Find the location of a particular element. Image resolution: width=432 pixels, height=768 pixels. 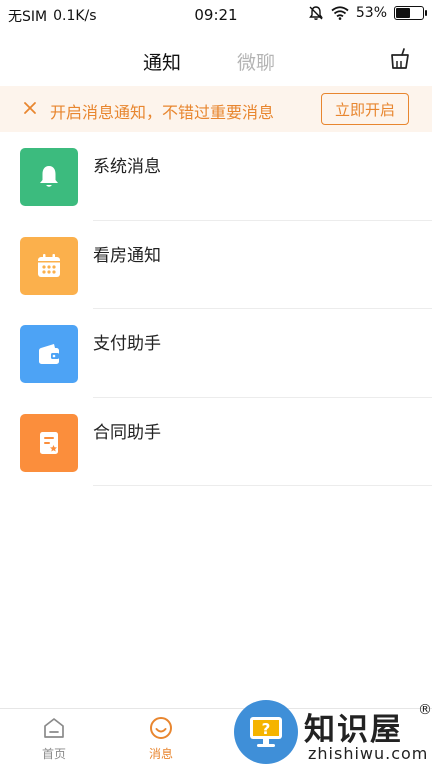

contract-icon is located at coordinates (49, 442).